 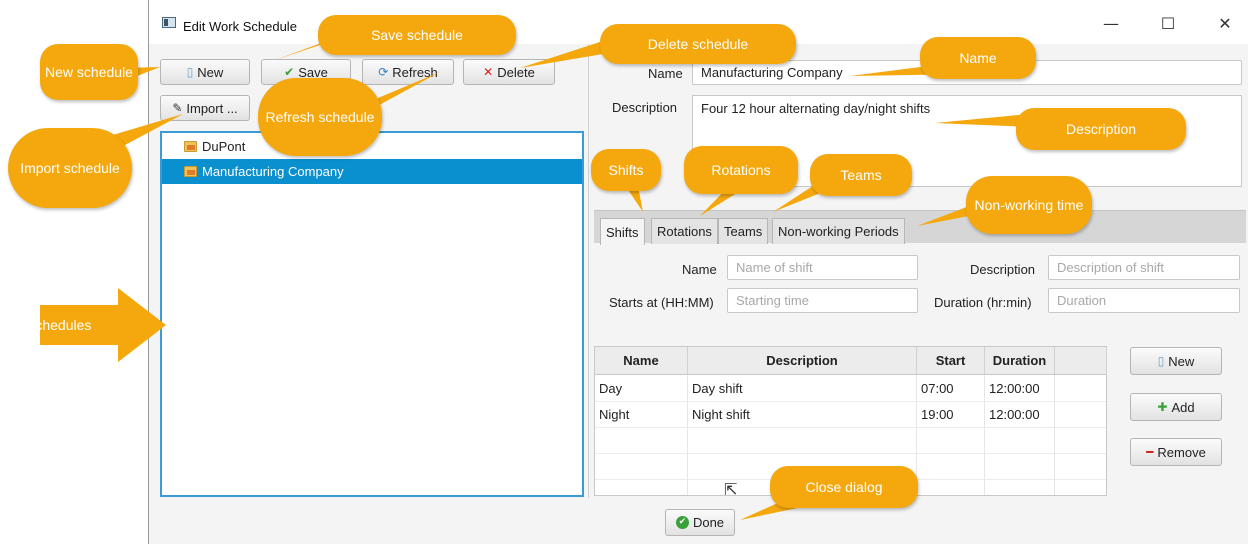 I want to click on remove-shift-label: Remove, so click(x=1181, y=452).